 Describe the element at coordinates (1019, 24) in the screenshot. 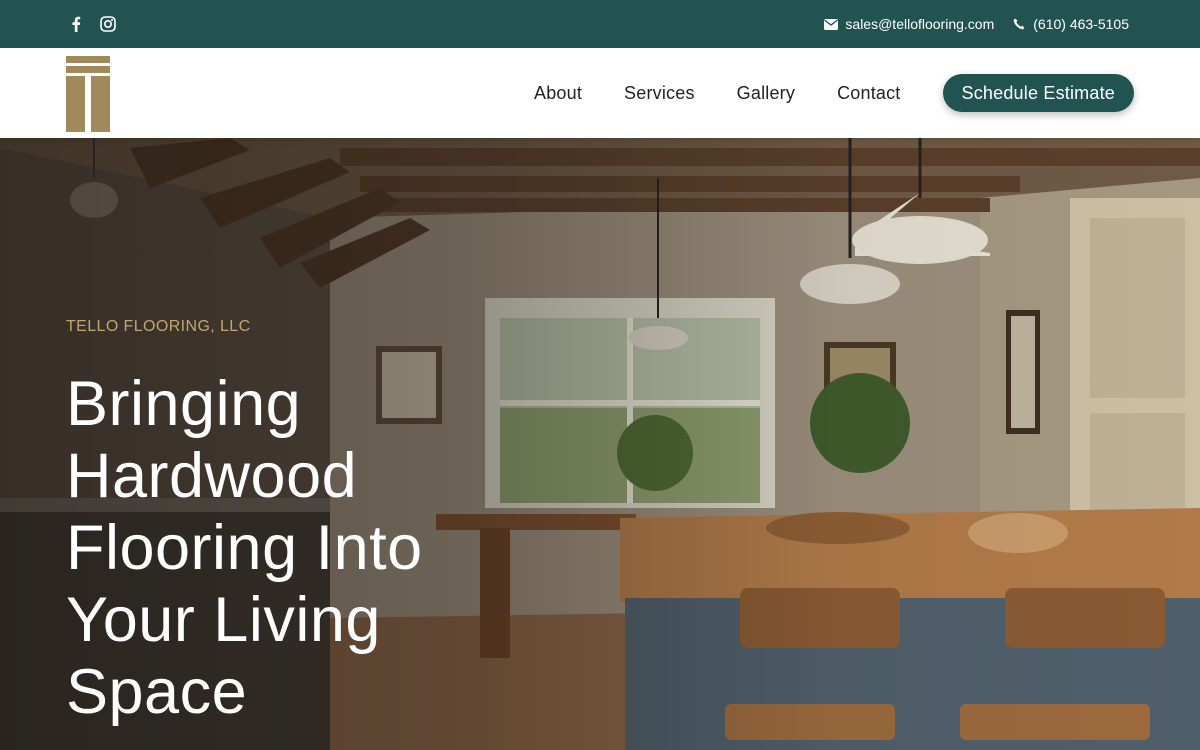

I see `phone-icon` at that location.